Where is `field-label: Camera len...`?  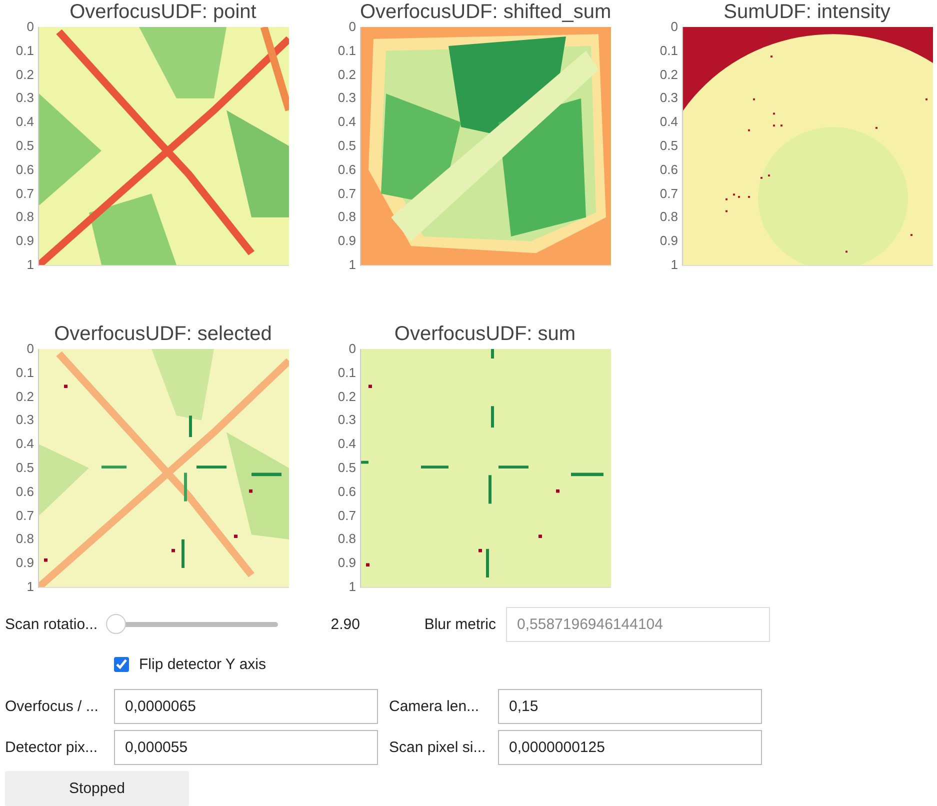
field-label: Camera len... is located at coordinates (434, 706).